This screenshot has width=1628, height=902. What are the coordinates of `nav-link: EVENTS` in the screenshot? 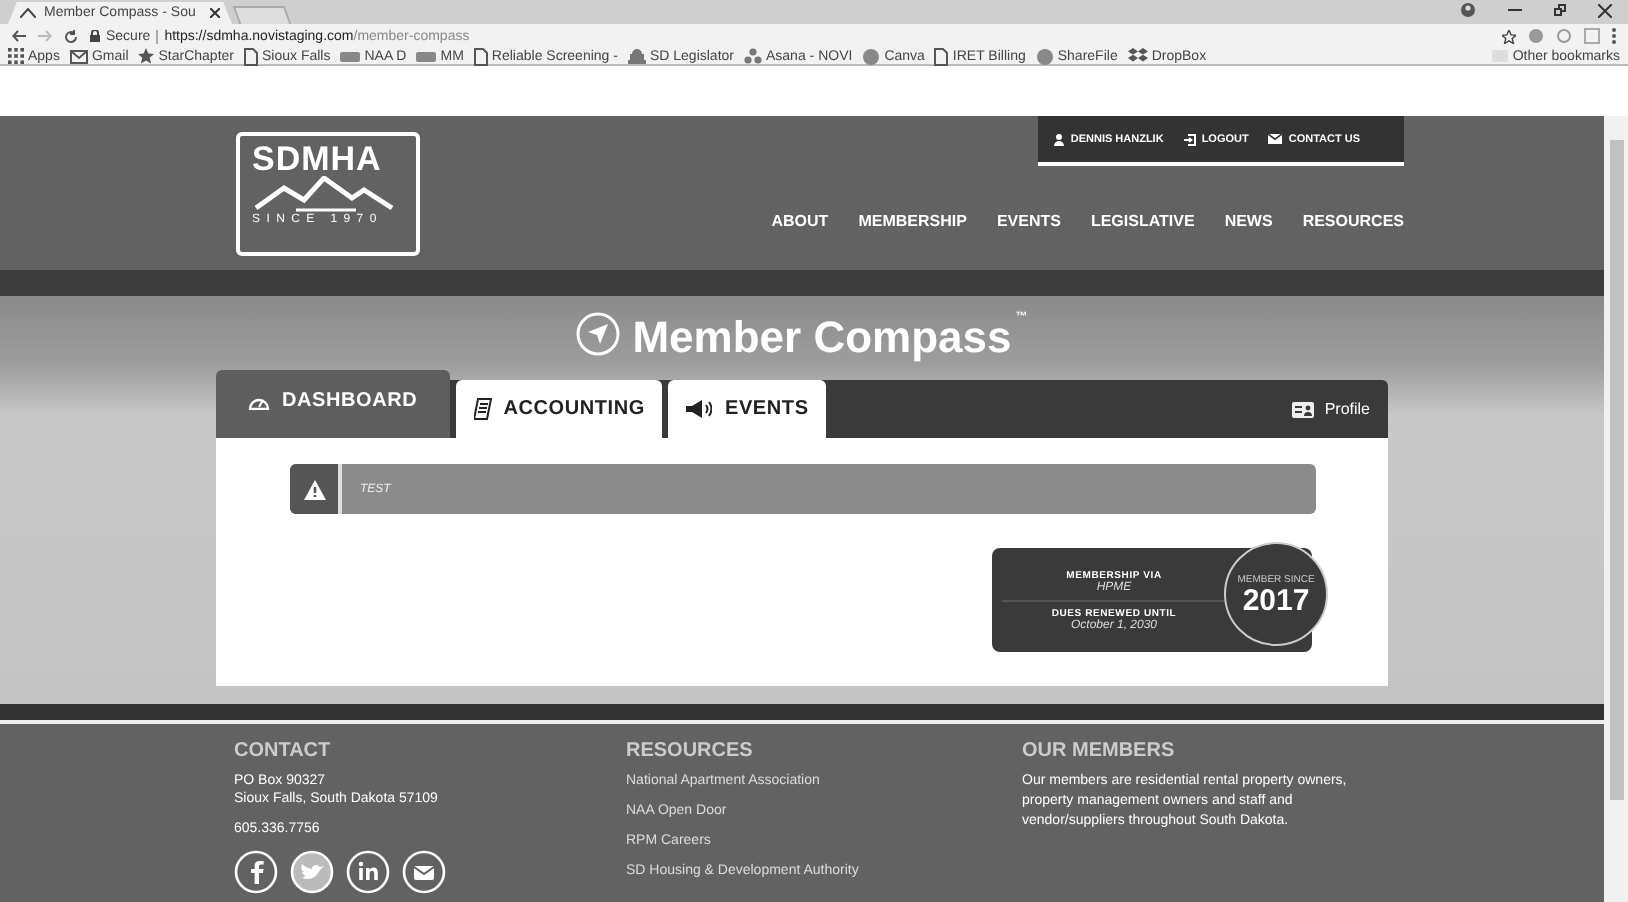 It's located at (1028, 221).